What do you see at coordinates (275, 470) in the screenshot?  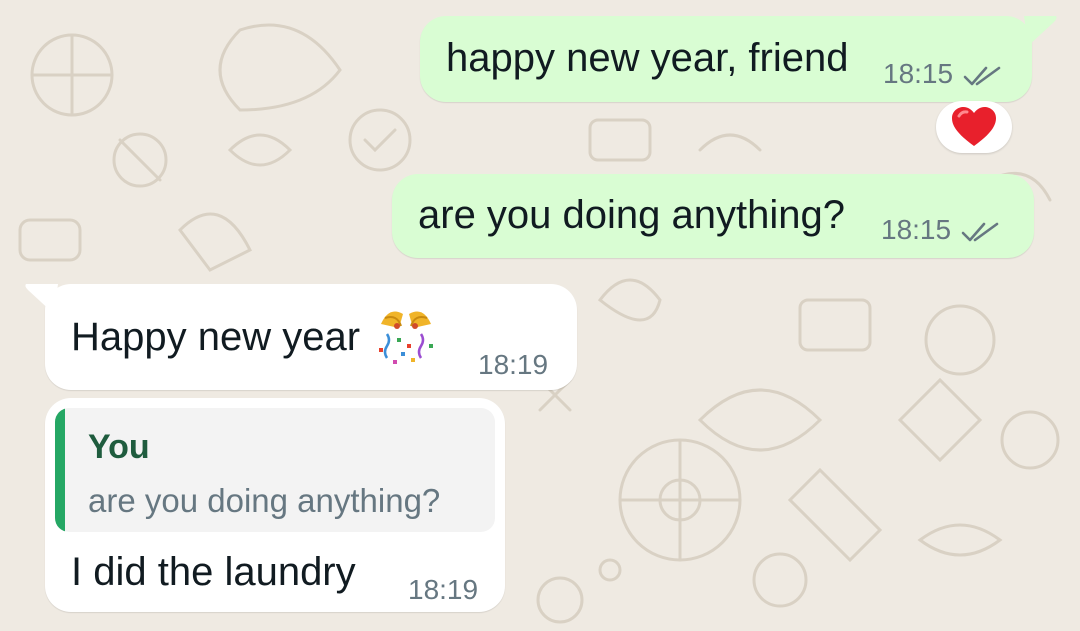 I see `quoted-message: You are you doing anything?` at bounding box center [275, 470].